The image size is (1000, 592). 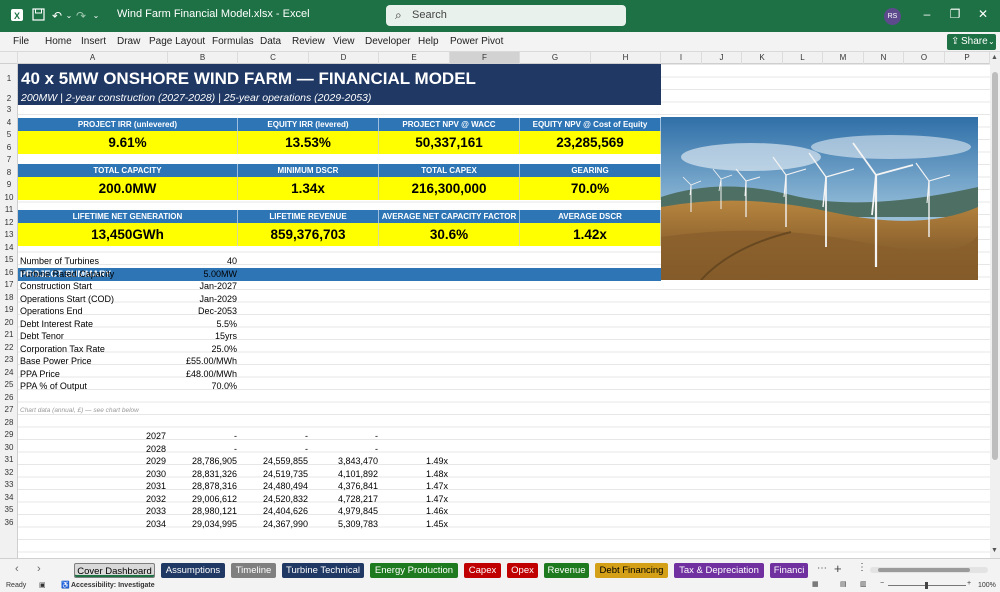 I want to click on summary-value: 15yrs, so click(x=202, y=336).